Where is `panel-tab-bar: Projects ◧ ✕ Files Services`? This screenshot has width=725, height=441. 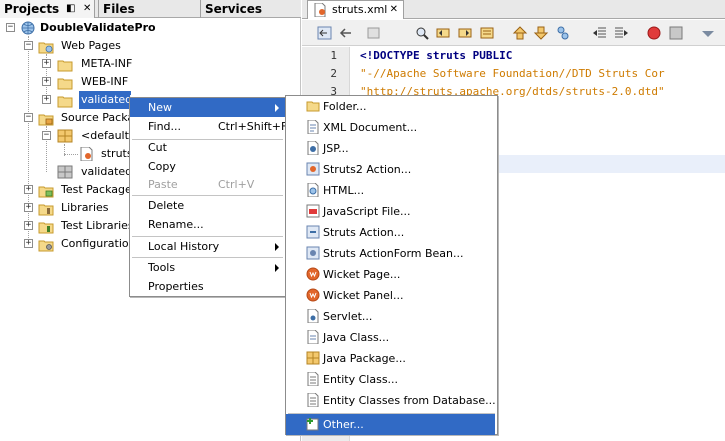 panel-tab-bar: Projects ◧ ✕ Files Services is located at coordinates (150, 9).